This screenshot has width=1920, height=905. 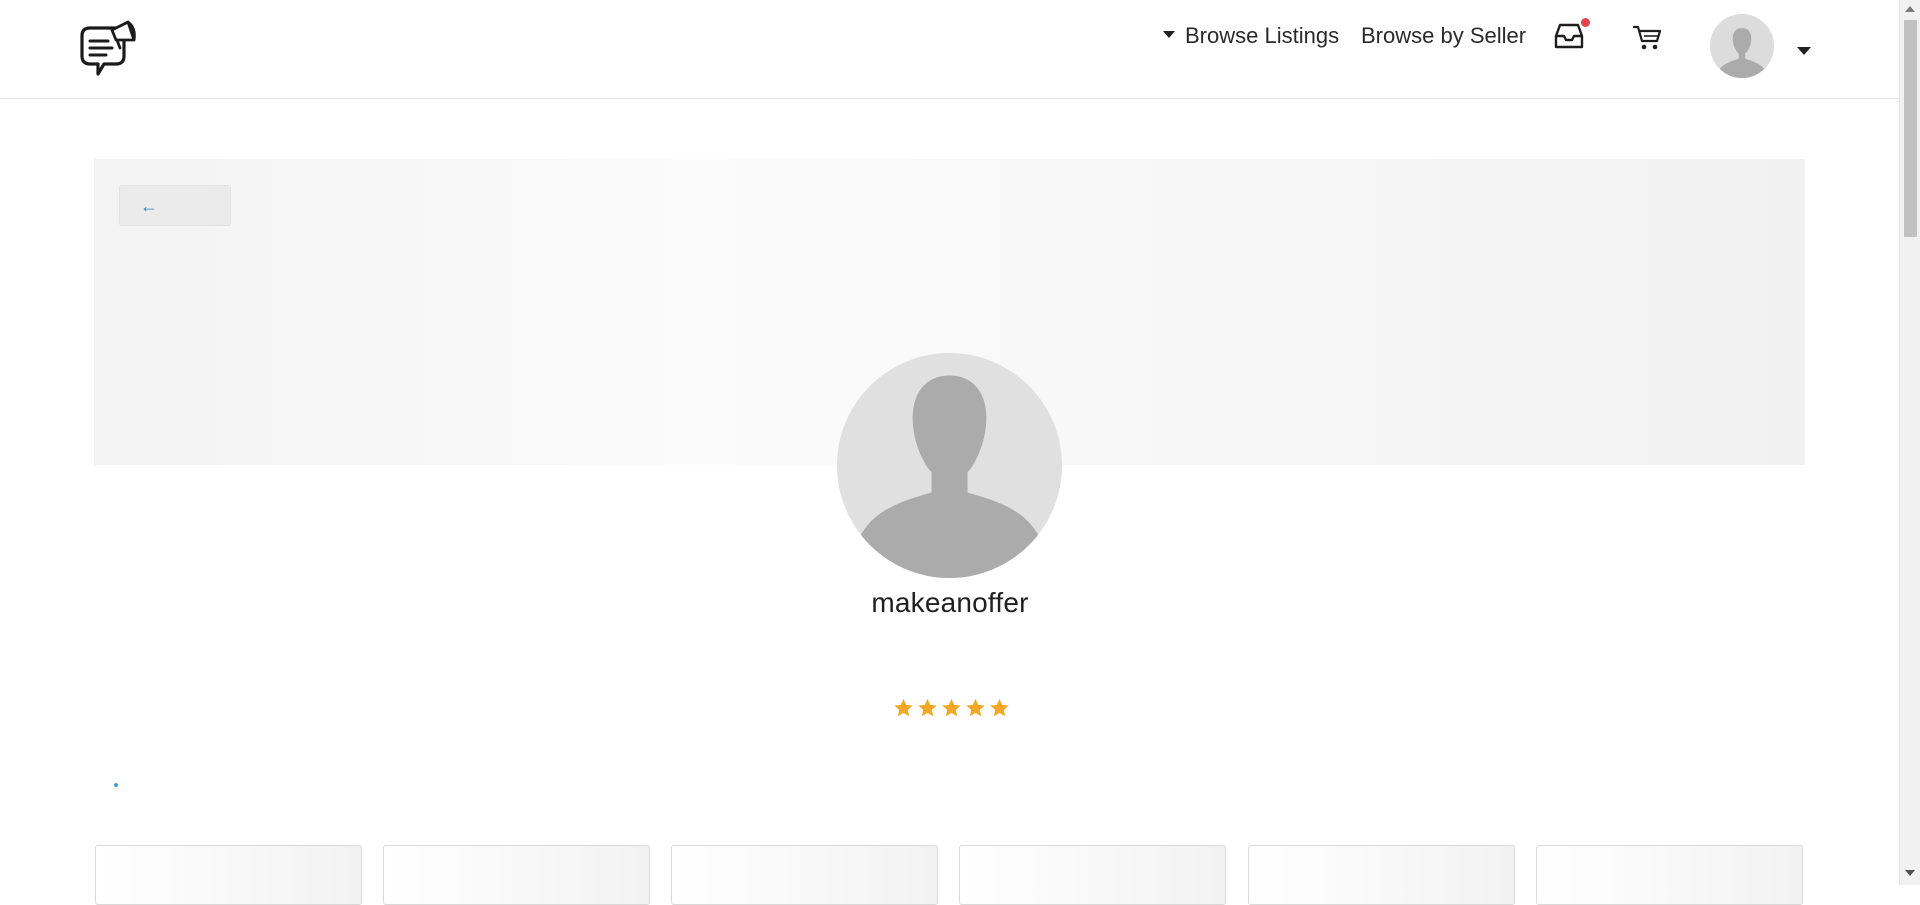 I want to click on browse-listings-menu: Browse Listings, so click(x=1251, y=36).